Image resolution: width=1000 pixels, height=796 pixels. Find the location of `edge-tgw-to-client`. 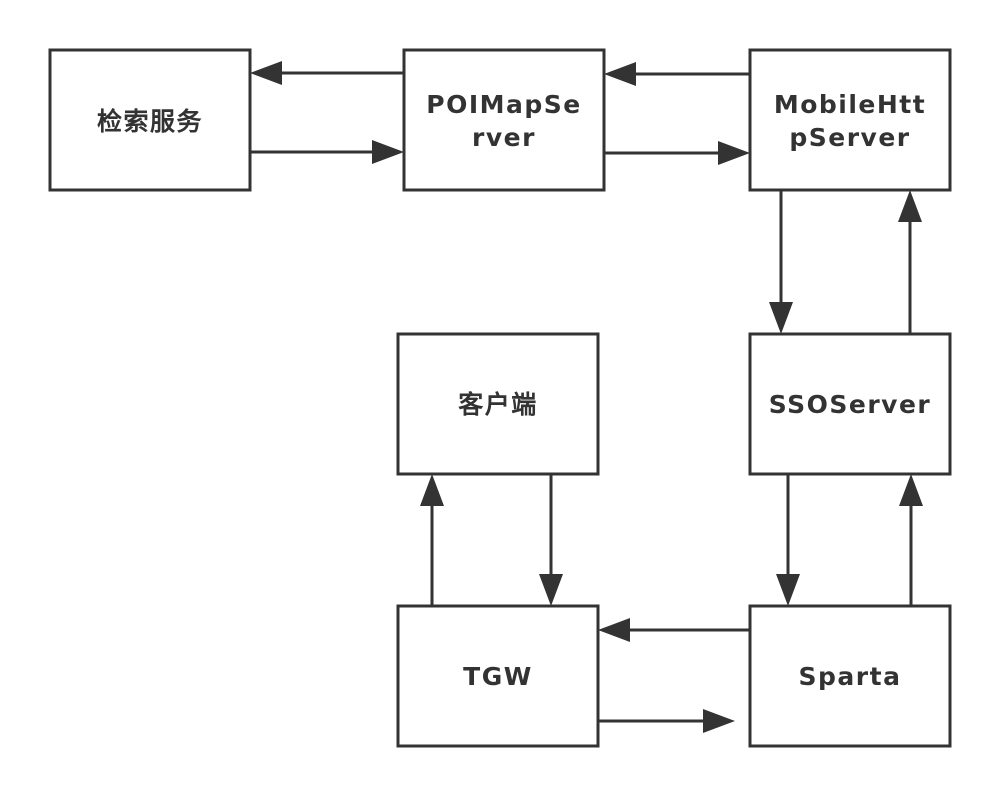

edge-tgw-to-client is located at coordinates (432, 540).